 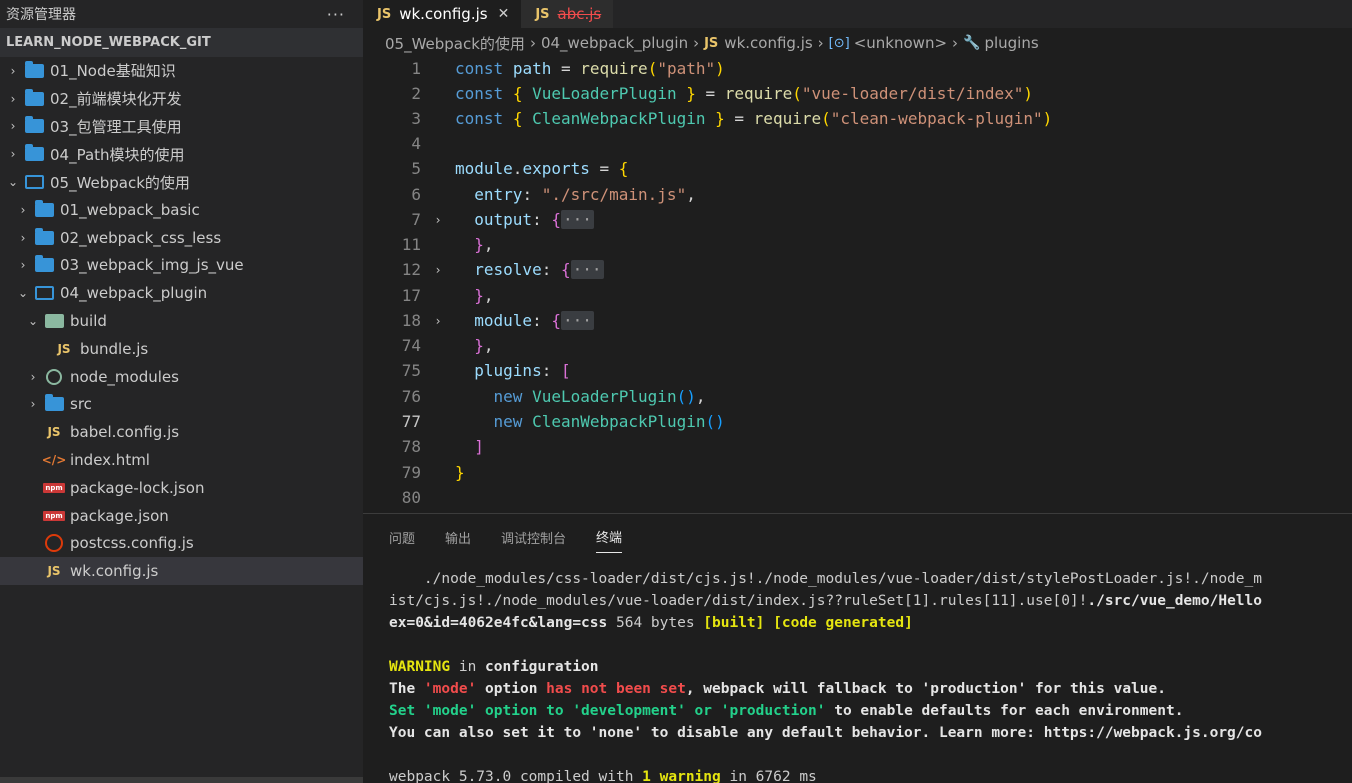 What do you see at coordinates (44, 293) in the screenshot?
I see `folder-open-icon` at bounding box center [44, 293].